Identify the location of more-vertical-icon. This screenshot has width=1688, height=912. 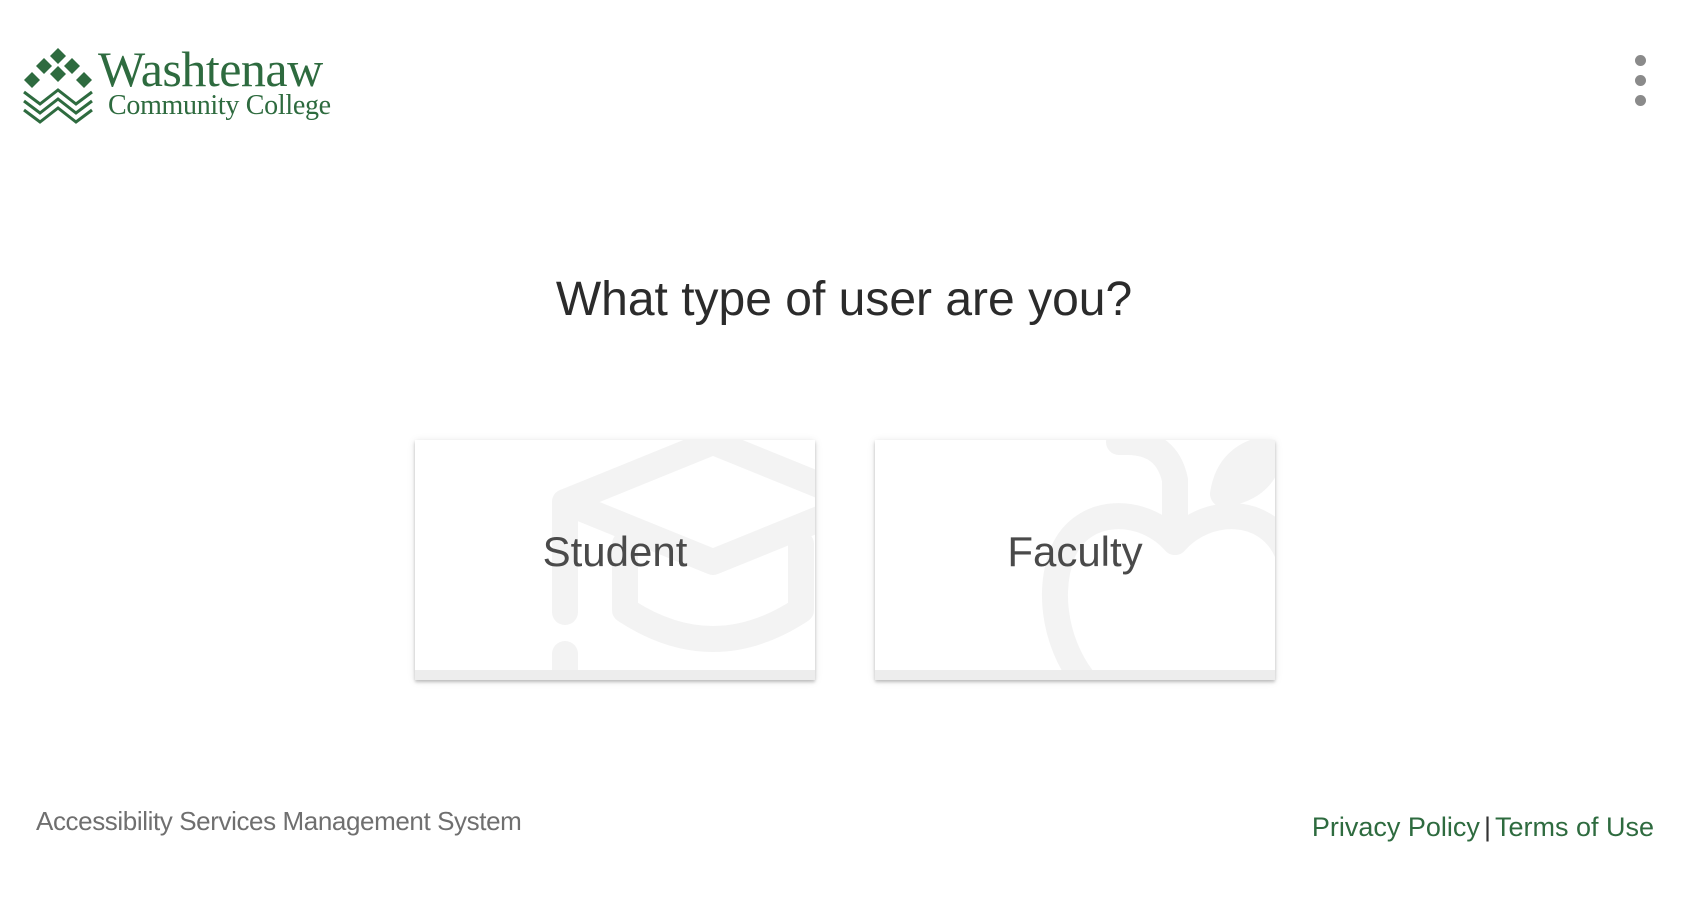
(1640, 60).